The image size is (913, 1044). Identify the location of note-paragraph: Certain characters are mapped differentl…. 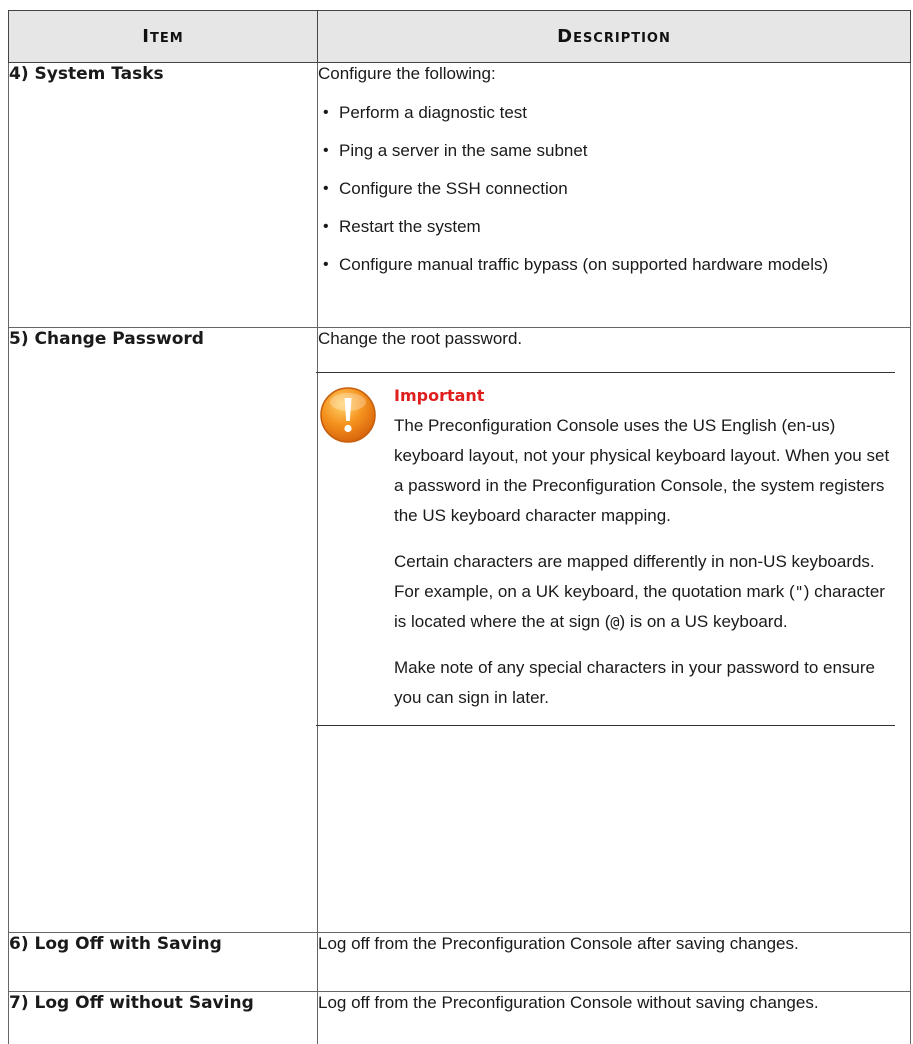
(639, 591).